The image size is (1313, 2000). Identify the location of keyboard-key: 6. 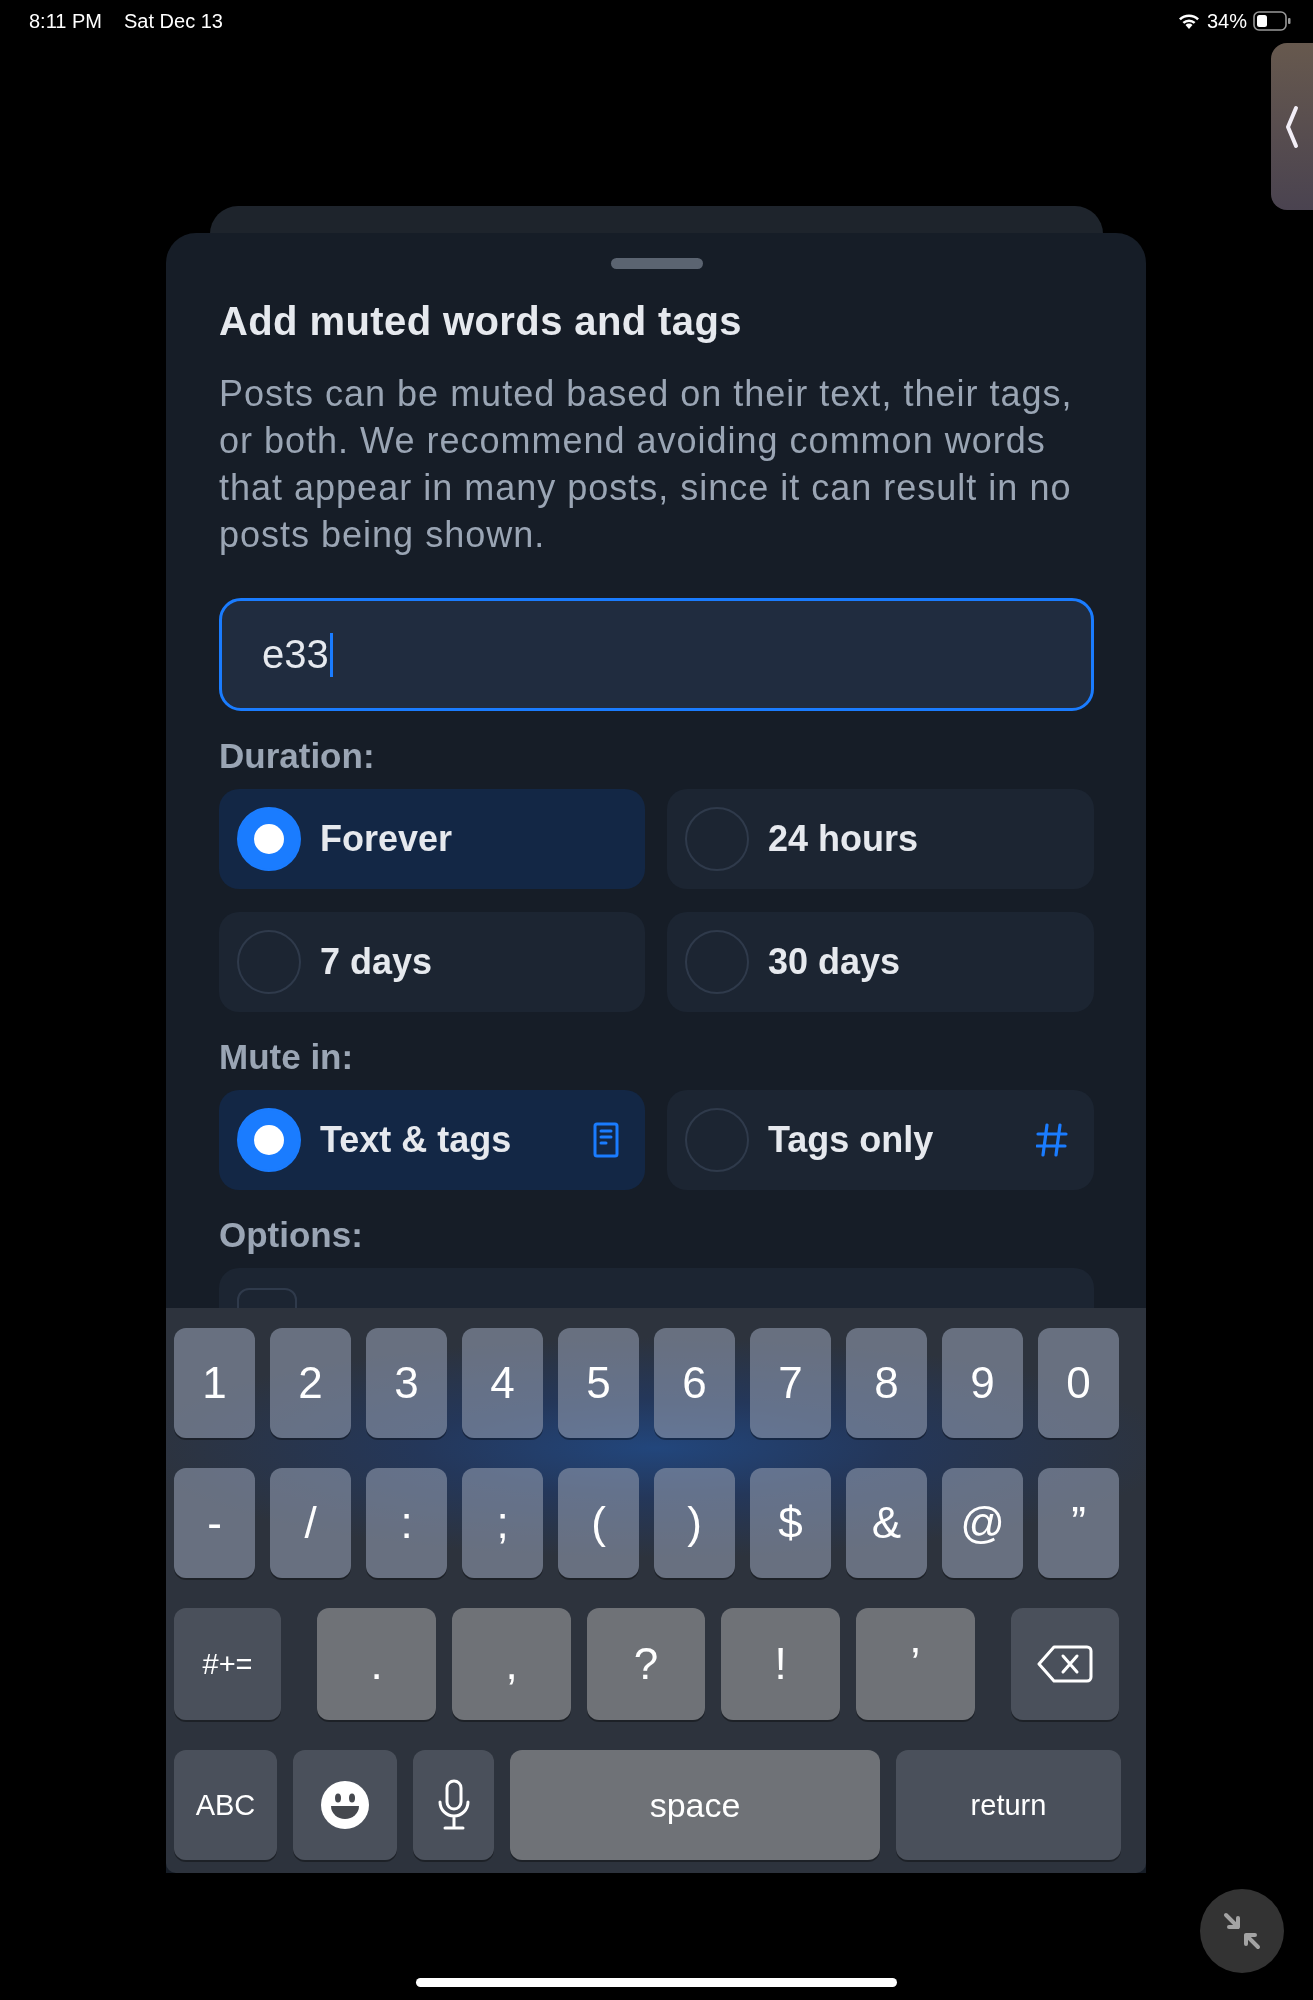
(694, 1383).